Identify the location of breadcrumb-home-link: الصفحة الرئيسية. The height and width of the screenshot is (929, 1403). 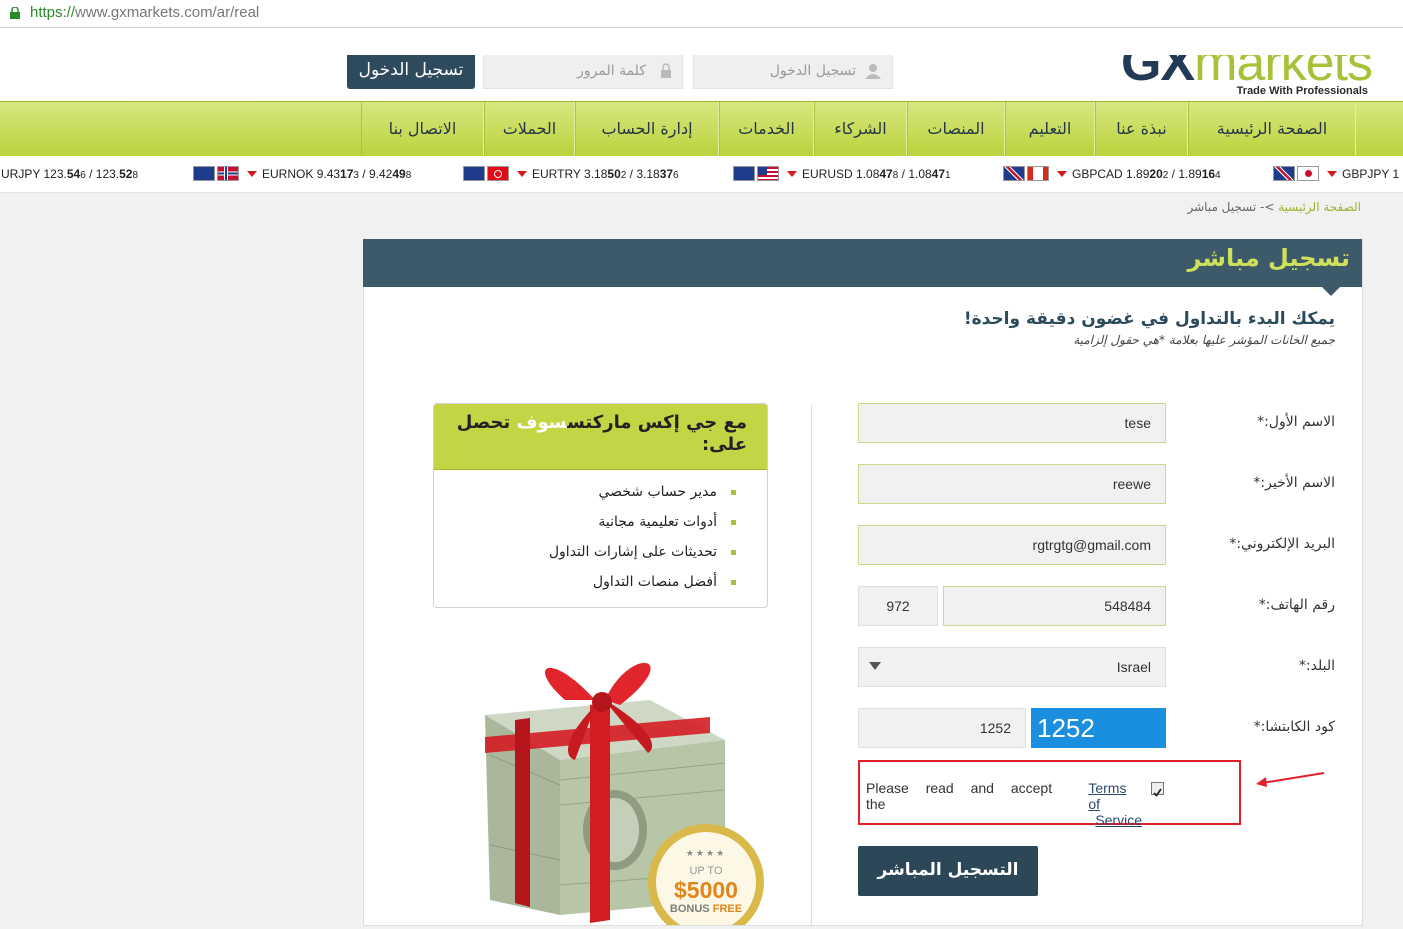
(1319, 207).